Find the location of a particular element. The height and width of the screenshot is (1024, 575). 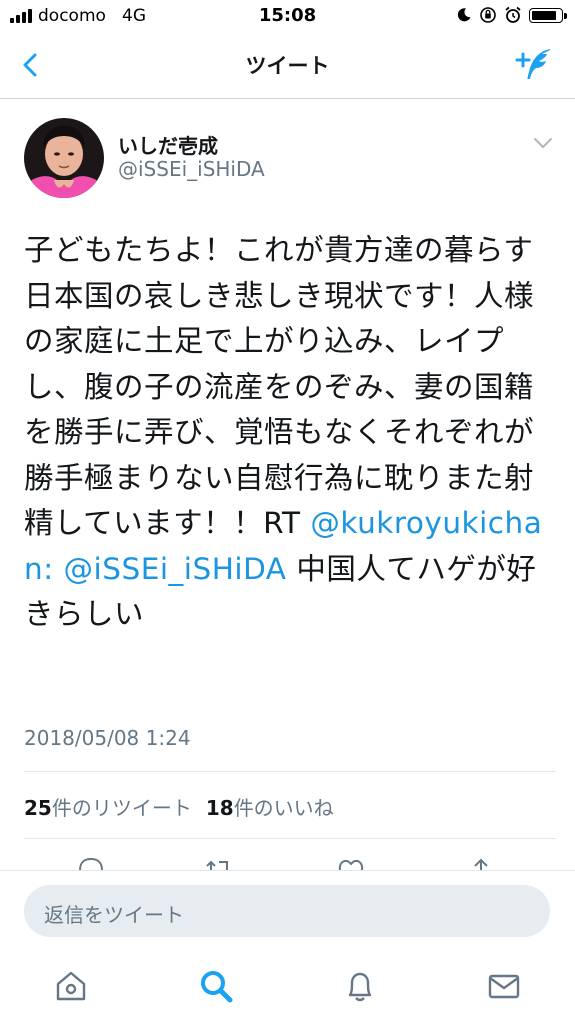

page-title: ツイート is located at coordinates (287, 66).